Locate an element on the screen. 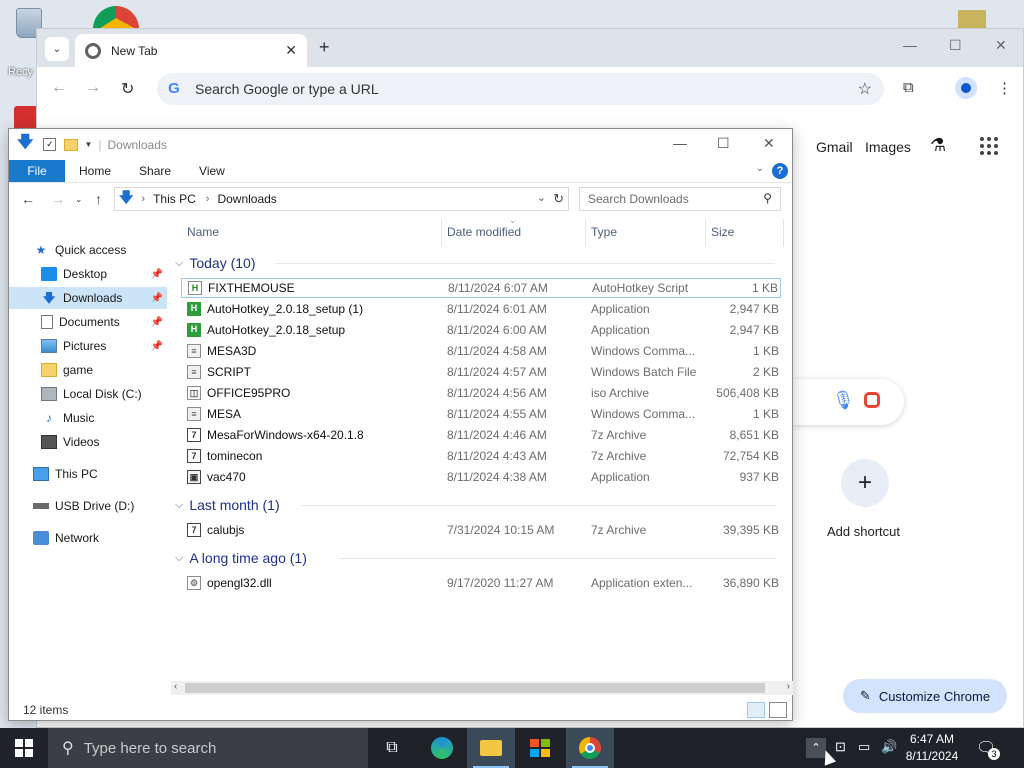 This screenshot has height=768, width=1024. recent-locations-icon: ⌄ is located at coordinates (79, 199).